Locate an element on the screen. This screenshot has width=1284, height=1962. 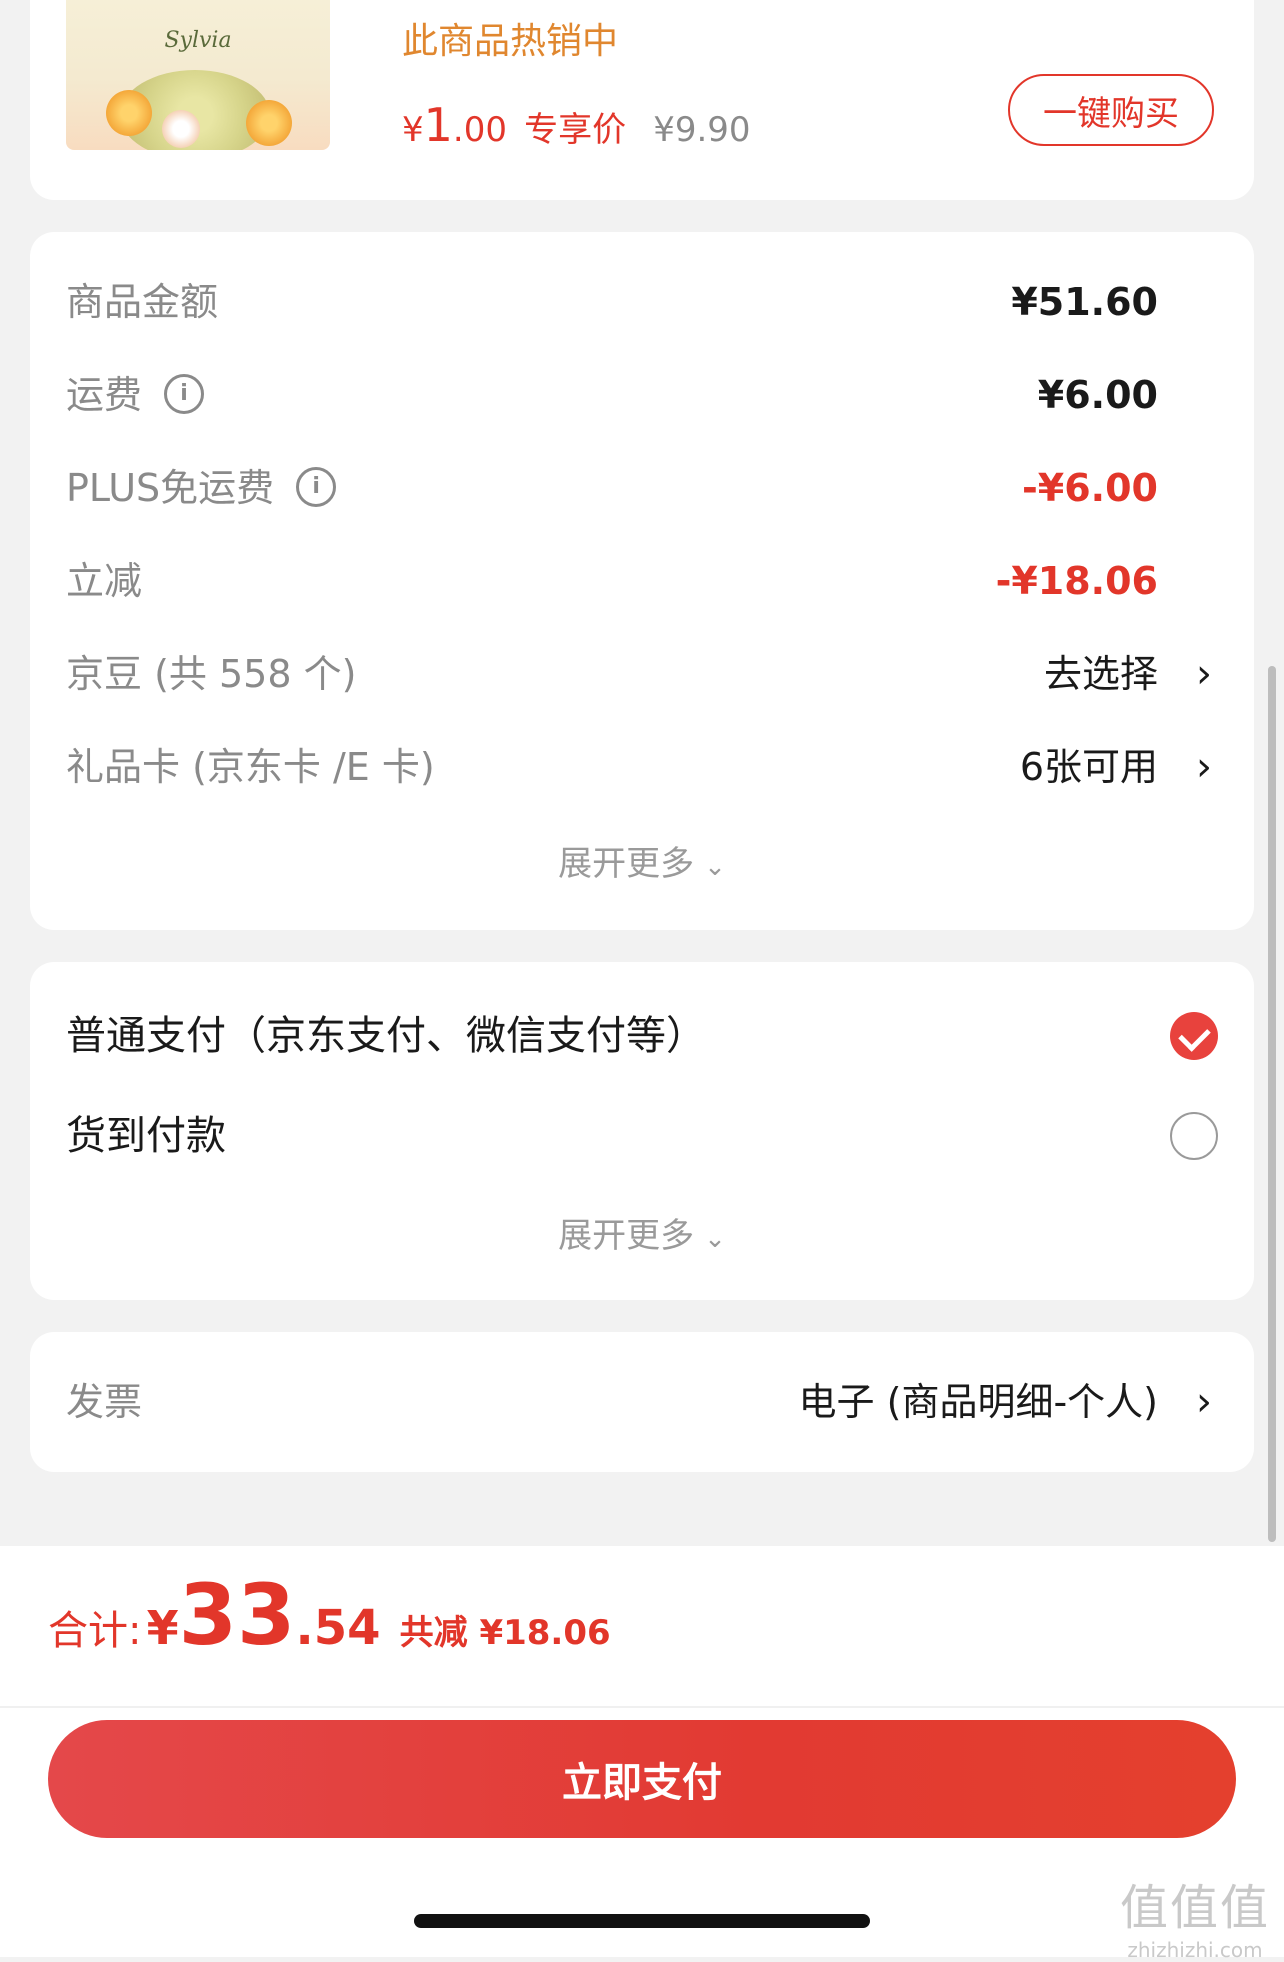
original-price: ¥9.90 is located at coordinates (702, 130).